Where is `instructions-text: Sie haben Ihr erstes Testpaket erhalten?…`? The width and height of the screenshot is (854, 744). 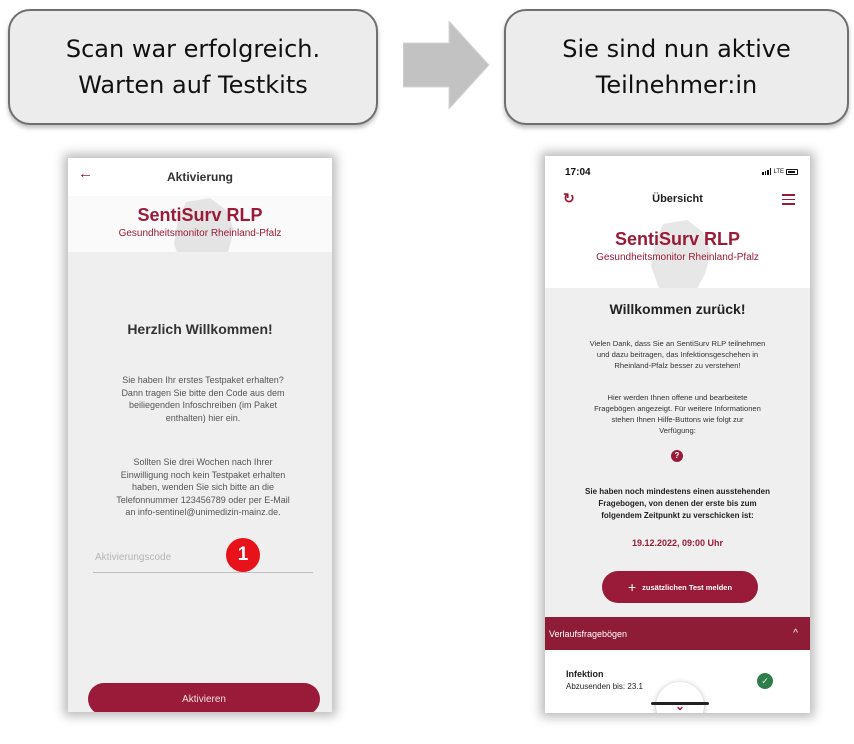 instructions-text: Sie haben Ihr erstes Testpaket erhalten?… is located at coordinates (203, 399).